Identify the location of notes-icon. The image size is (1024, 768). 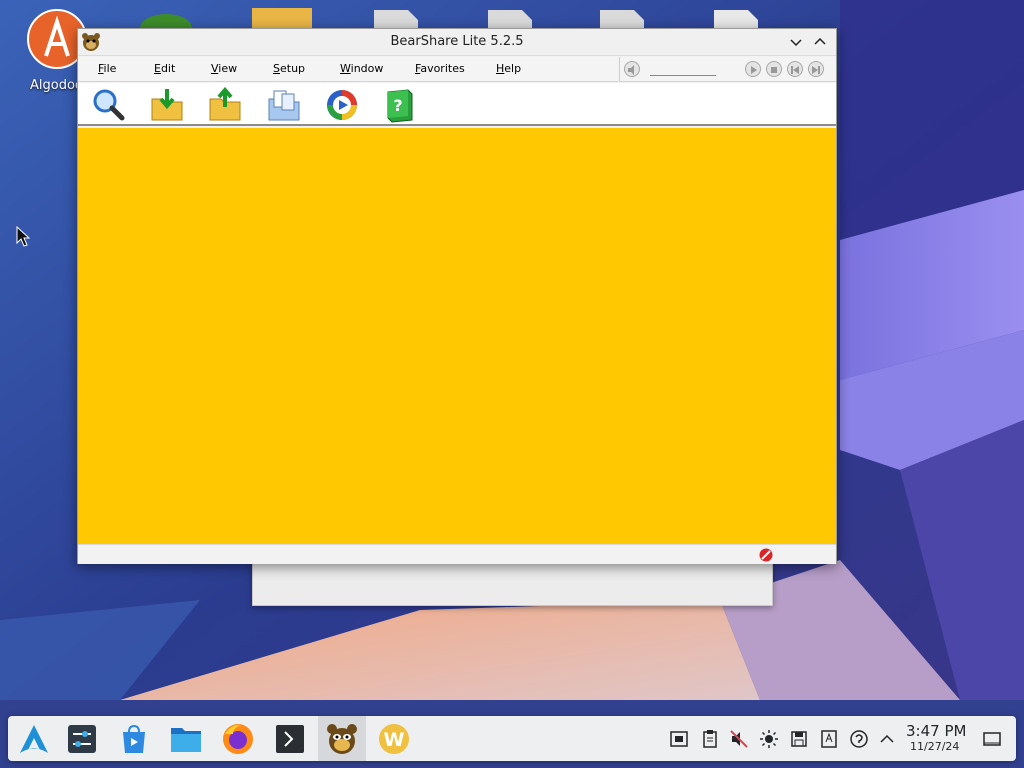
(829, 739).